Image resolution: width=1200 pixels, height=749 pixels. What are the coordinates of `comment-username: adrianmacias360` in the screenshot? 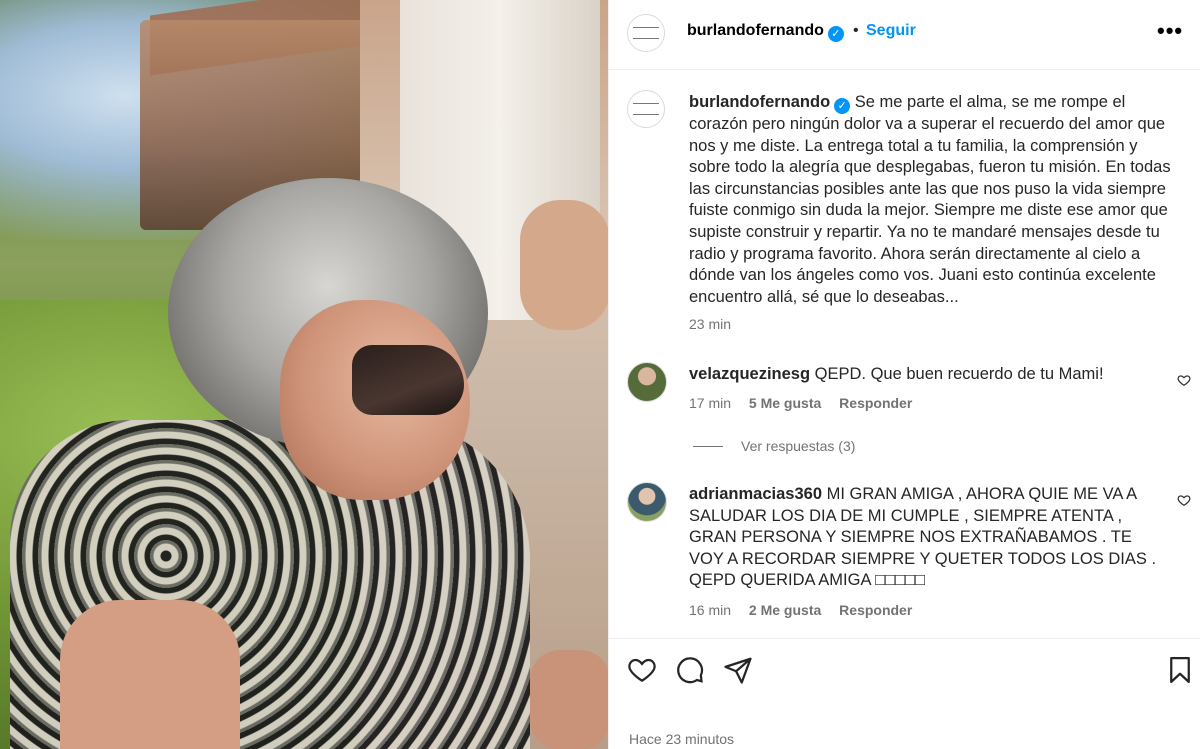 It's located at (755, 494).